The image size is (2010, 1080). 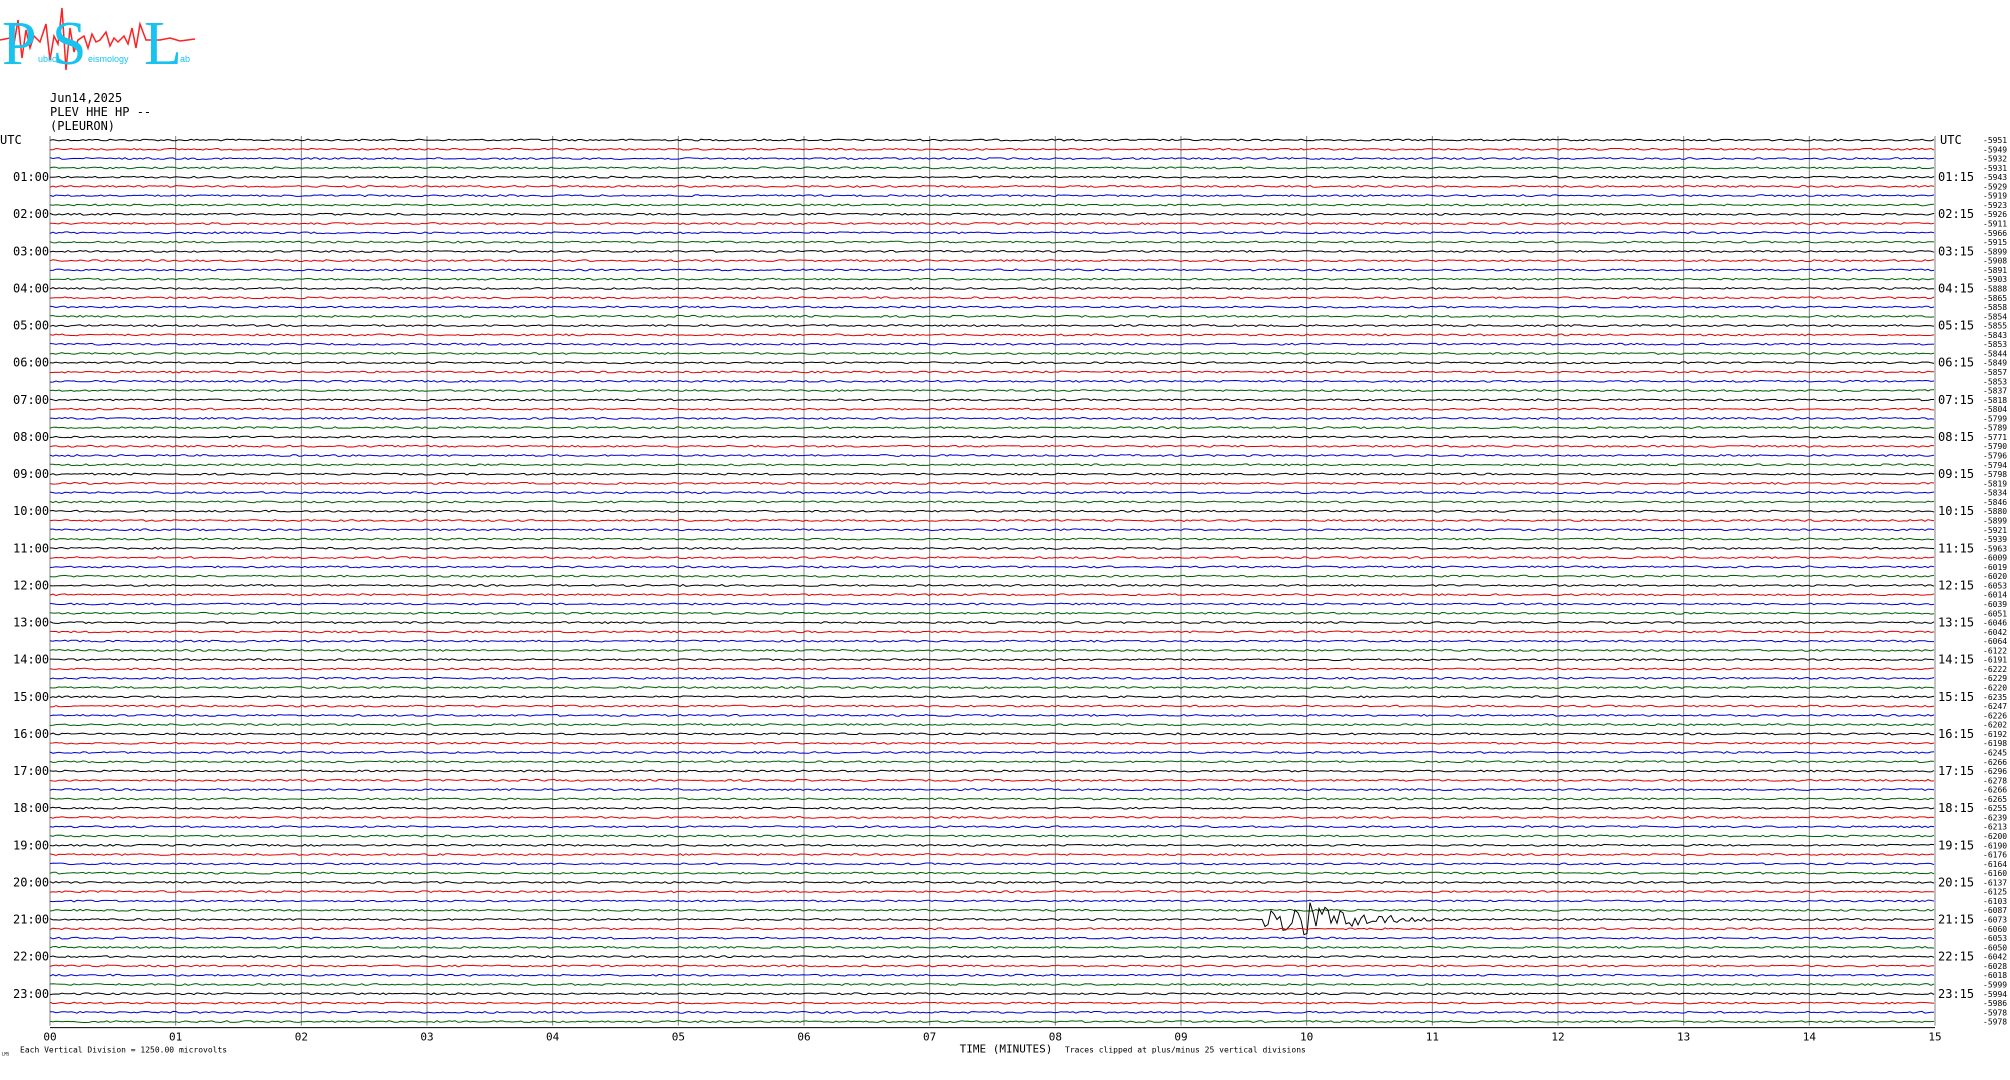 What do you see at coordinates (31, 214) in the screenshot?
I see `left-hour-label: 02:00` at bounding box center [31, 214].